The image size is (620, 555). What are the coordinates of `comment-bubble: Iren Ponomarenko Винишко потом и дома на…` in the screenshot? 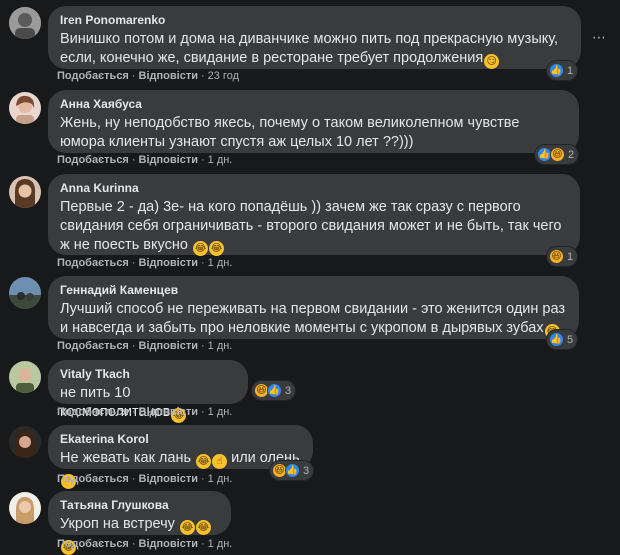 It's located at (314, 37).